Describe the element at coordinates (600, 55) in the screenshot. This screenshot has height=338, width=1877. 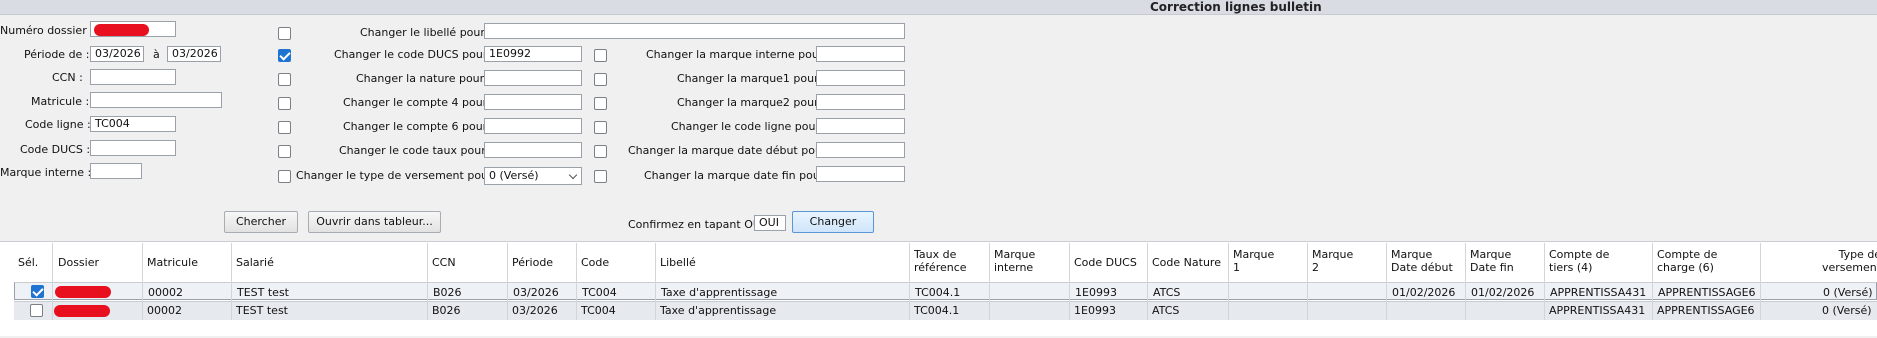
I see `change-marque-interne-checkbox` at that location.